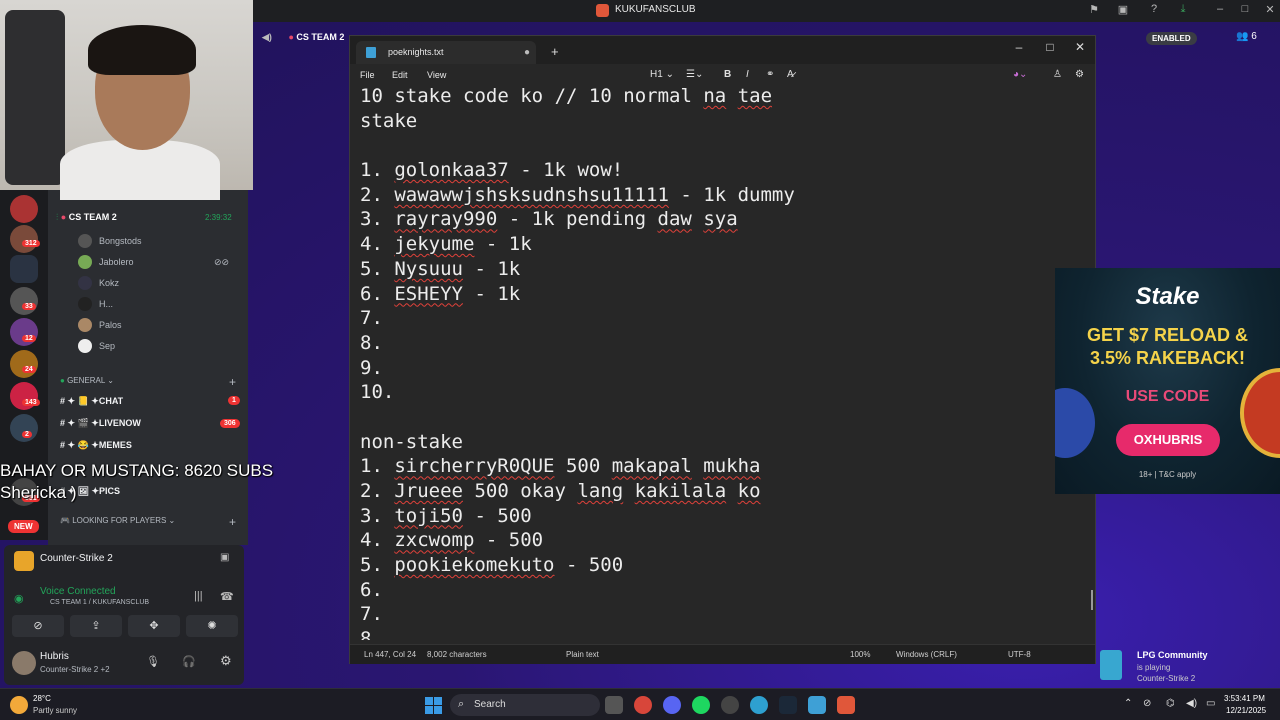  Describe the element at coordinates (490, 704) in the screenshot. I see `search-label: Search` at that location.